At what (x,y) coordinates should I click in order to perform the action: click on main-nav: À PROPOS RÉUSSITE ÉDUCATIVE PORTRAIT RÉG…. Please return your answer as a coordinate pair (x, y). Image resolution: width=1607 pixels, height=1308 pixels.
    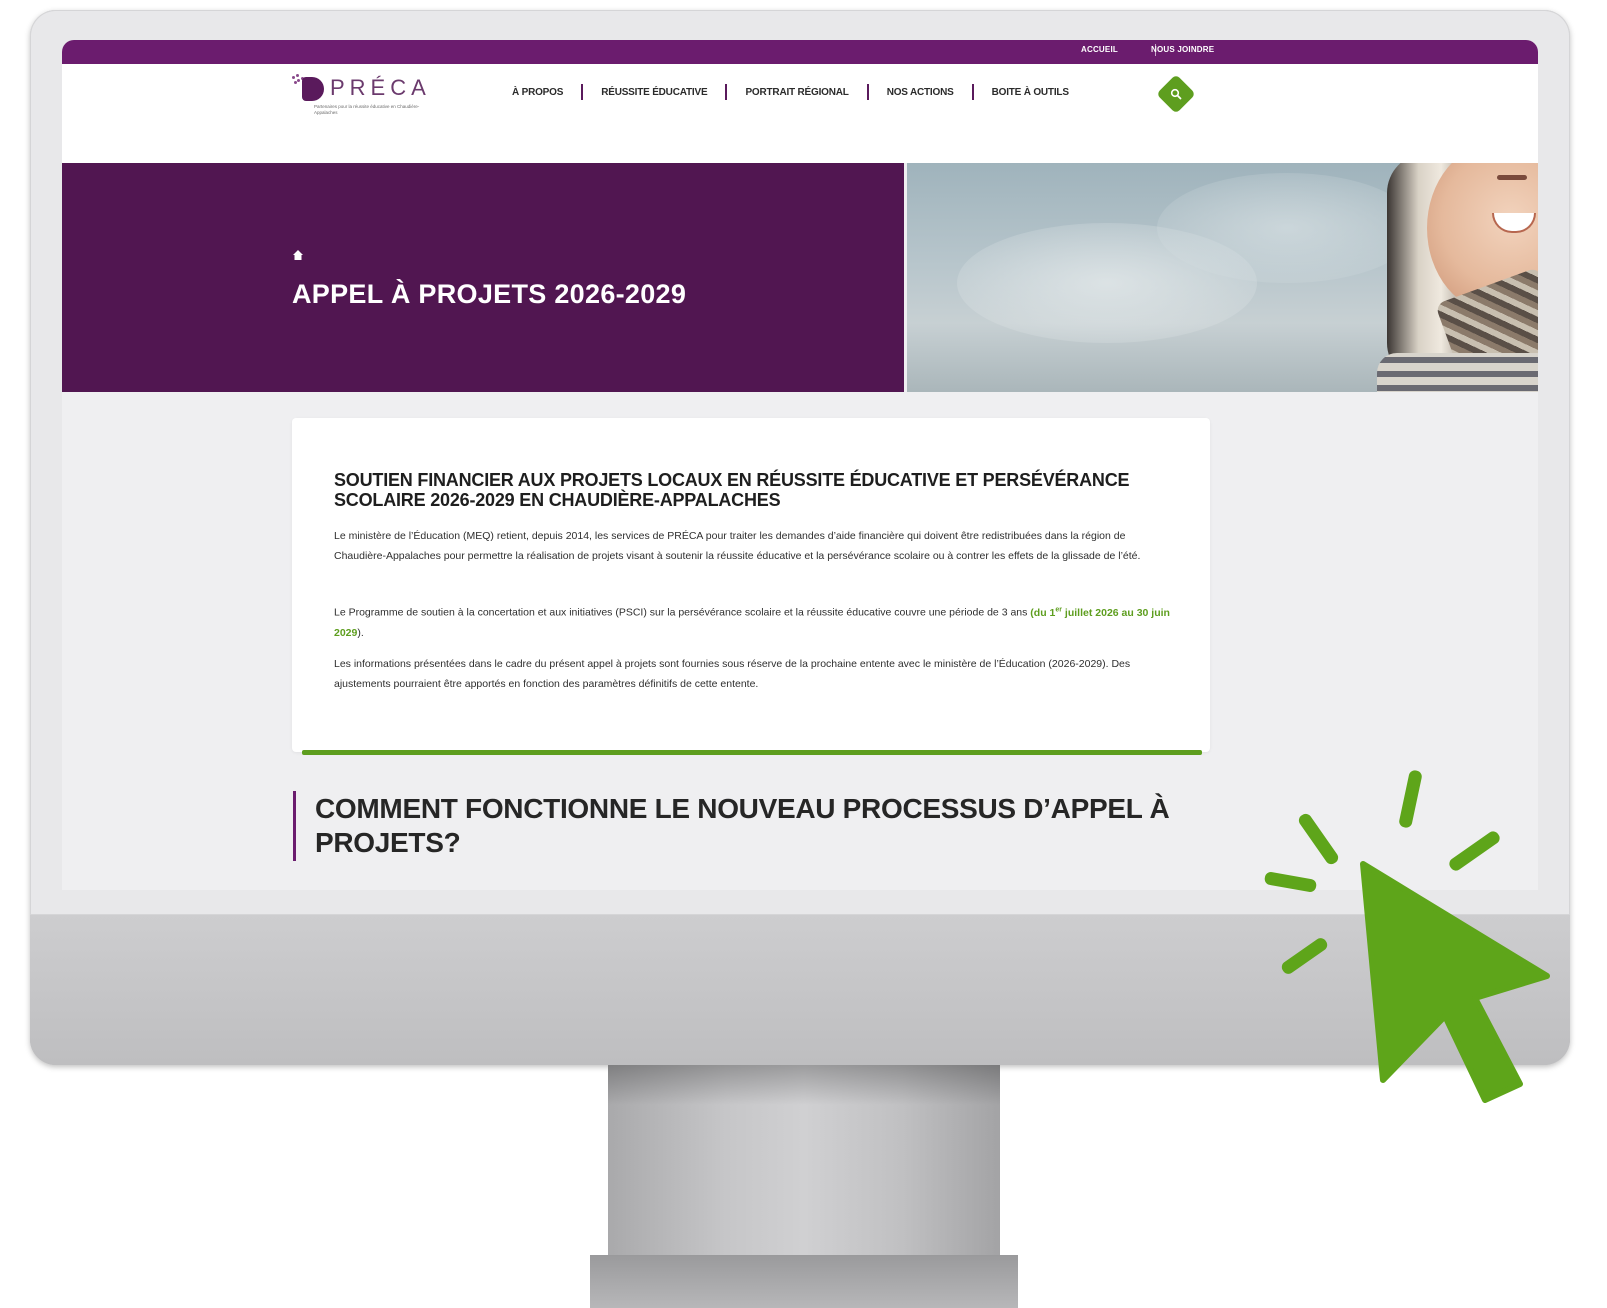
    Looking at the image, I should click on (790, 92).